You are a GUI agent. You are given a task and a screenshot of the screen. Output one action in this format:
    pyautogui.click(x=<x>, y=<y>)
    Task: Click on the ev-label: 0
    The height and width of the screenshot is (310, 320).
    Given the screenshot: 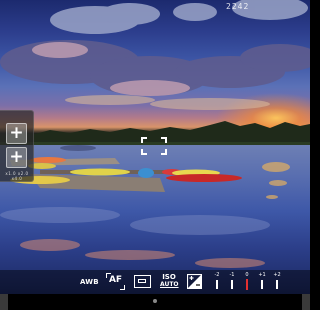 What is the action you would take?
    pyautogui.click(x=247, y=275)
    